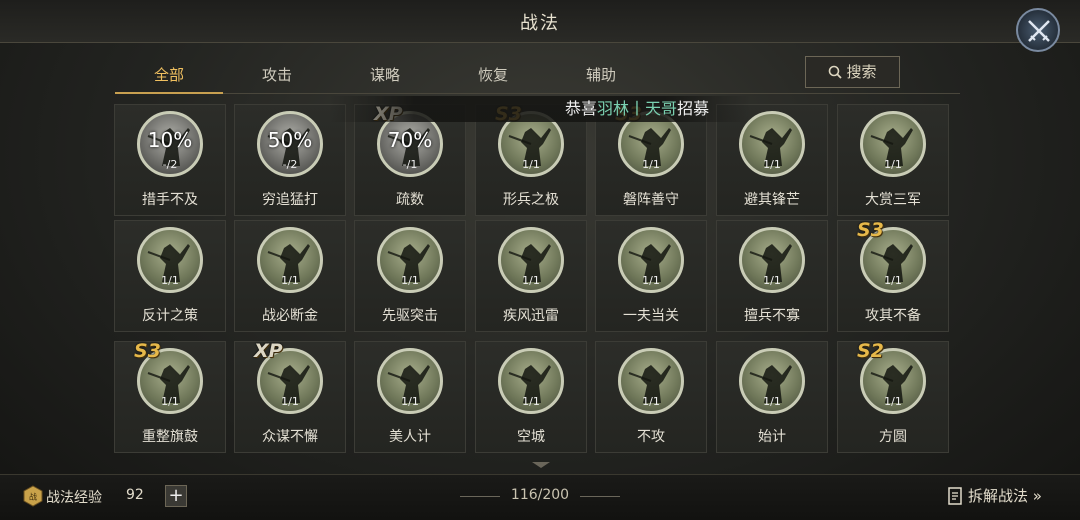 Image resolution: width=1080 pixels, height=520 pixels. What do you see at coordinates (893, 275) in the screenshot?
I see `tactic-card: 1/1 S3 攻其不备` at bounding box center [893, 275].